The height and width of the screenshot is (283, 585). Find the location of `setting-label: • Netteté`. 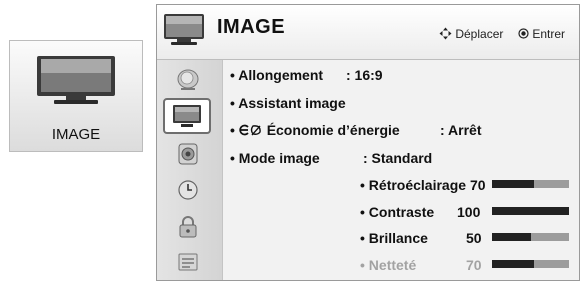

setting-label: • Netteté is located at coordinates (388, 265).